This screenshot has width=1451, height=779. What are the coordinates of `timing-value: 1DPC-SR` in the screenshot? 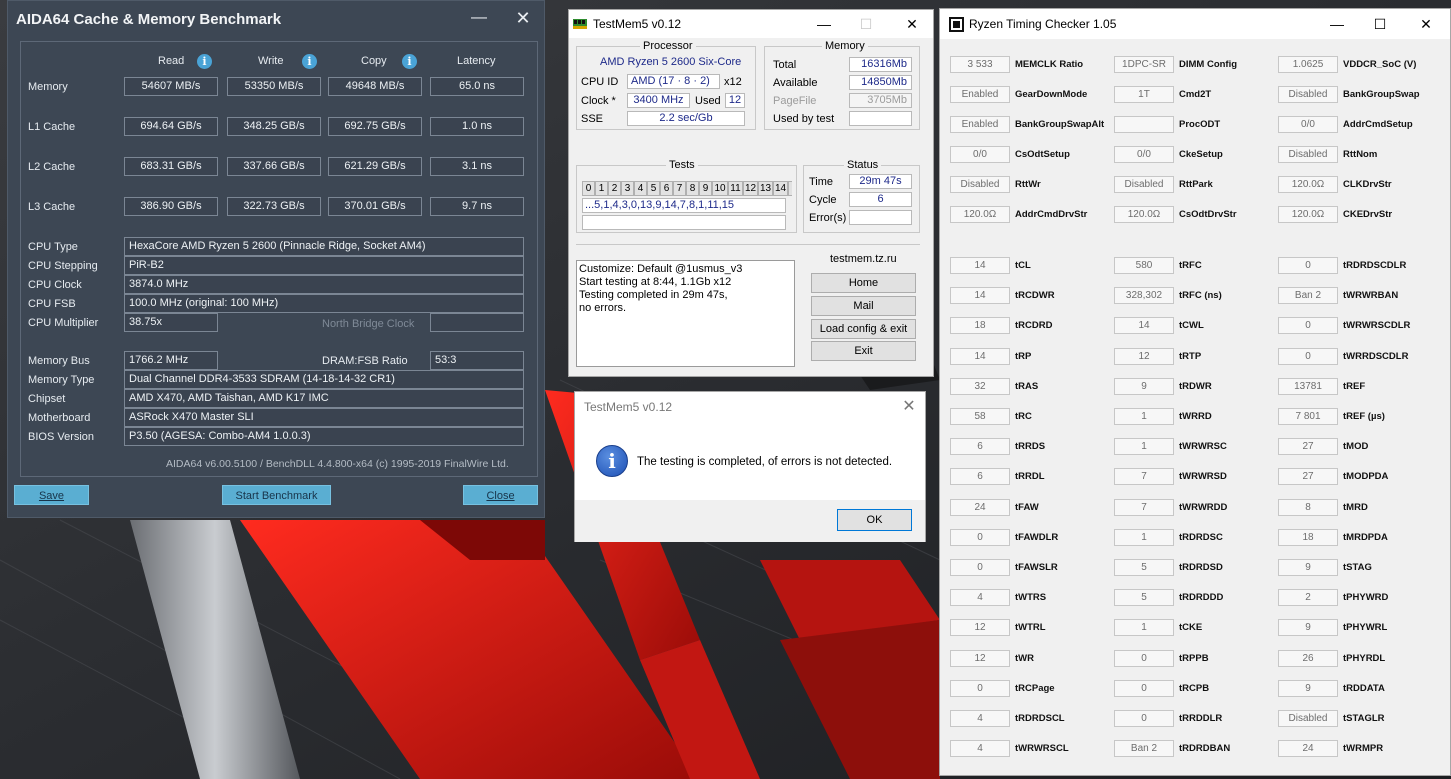 It's located at (1144, 64).